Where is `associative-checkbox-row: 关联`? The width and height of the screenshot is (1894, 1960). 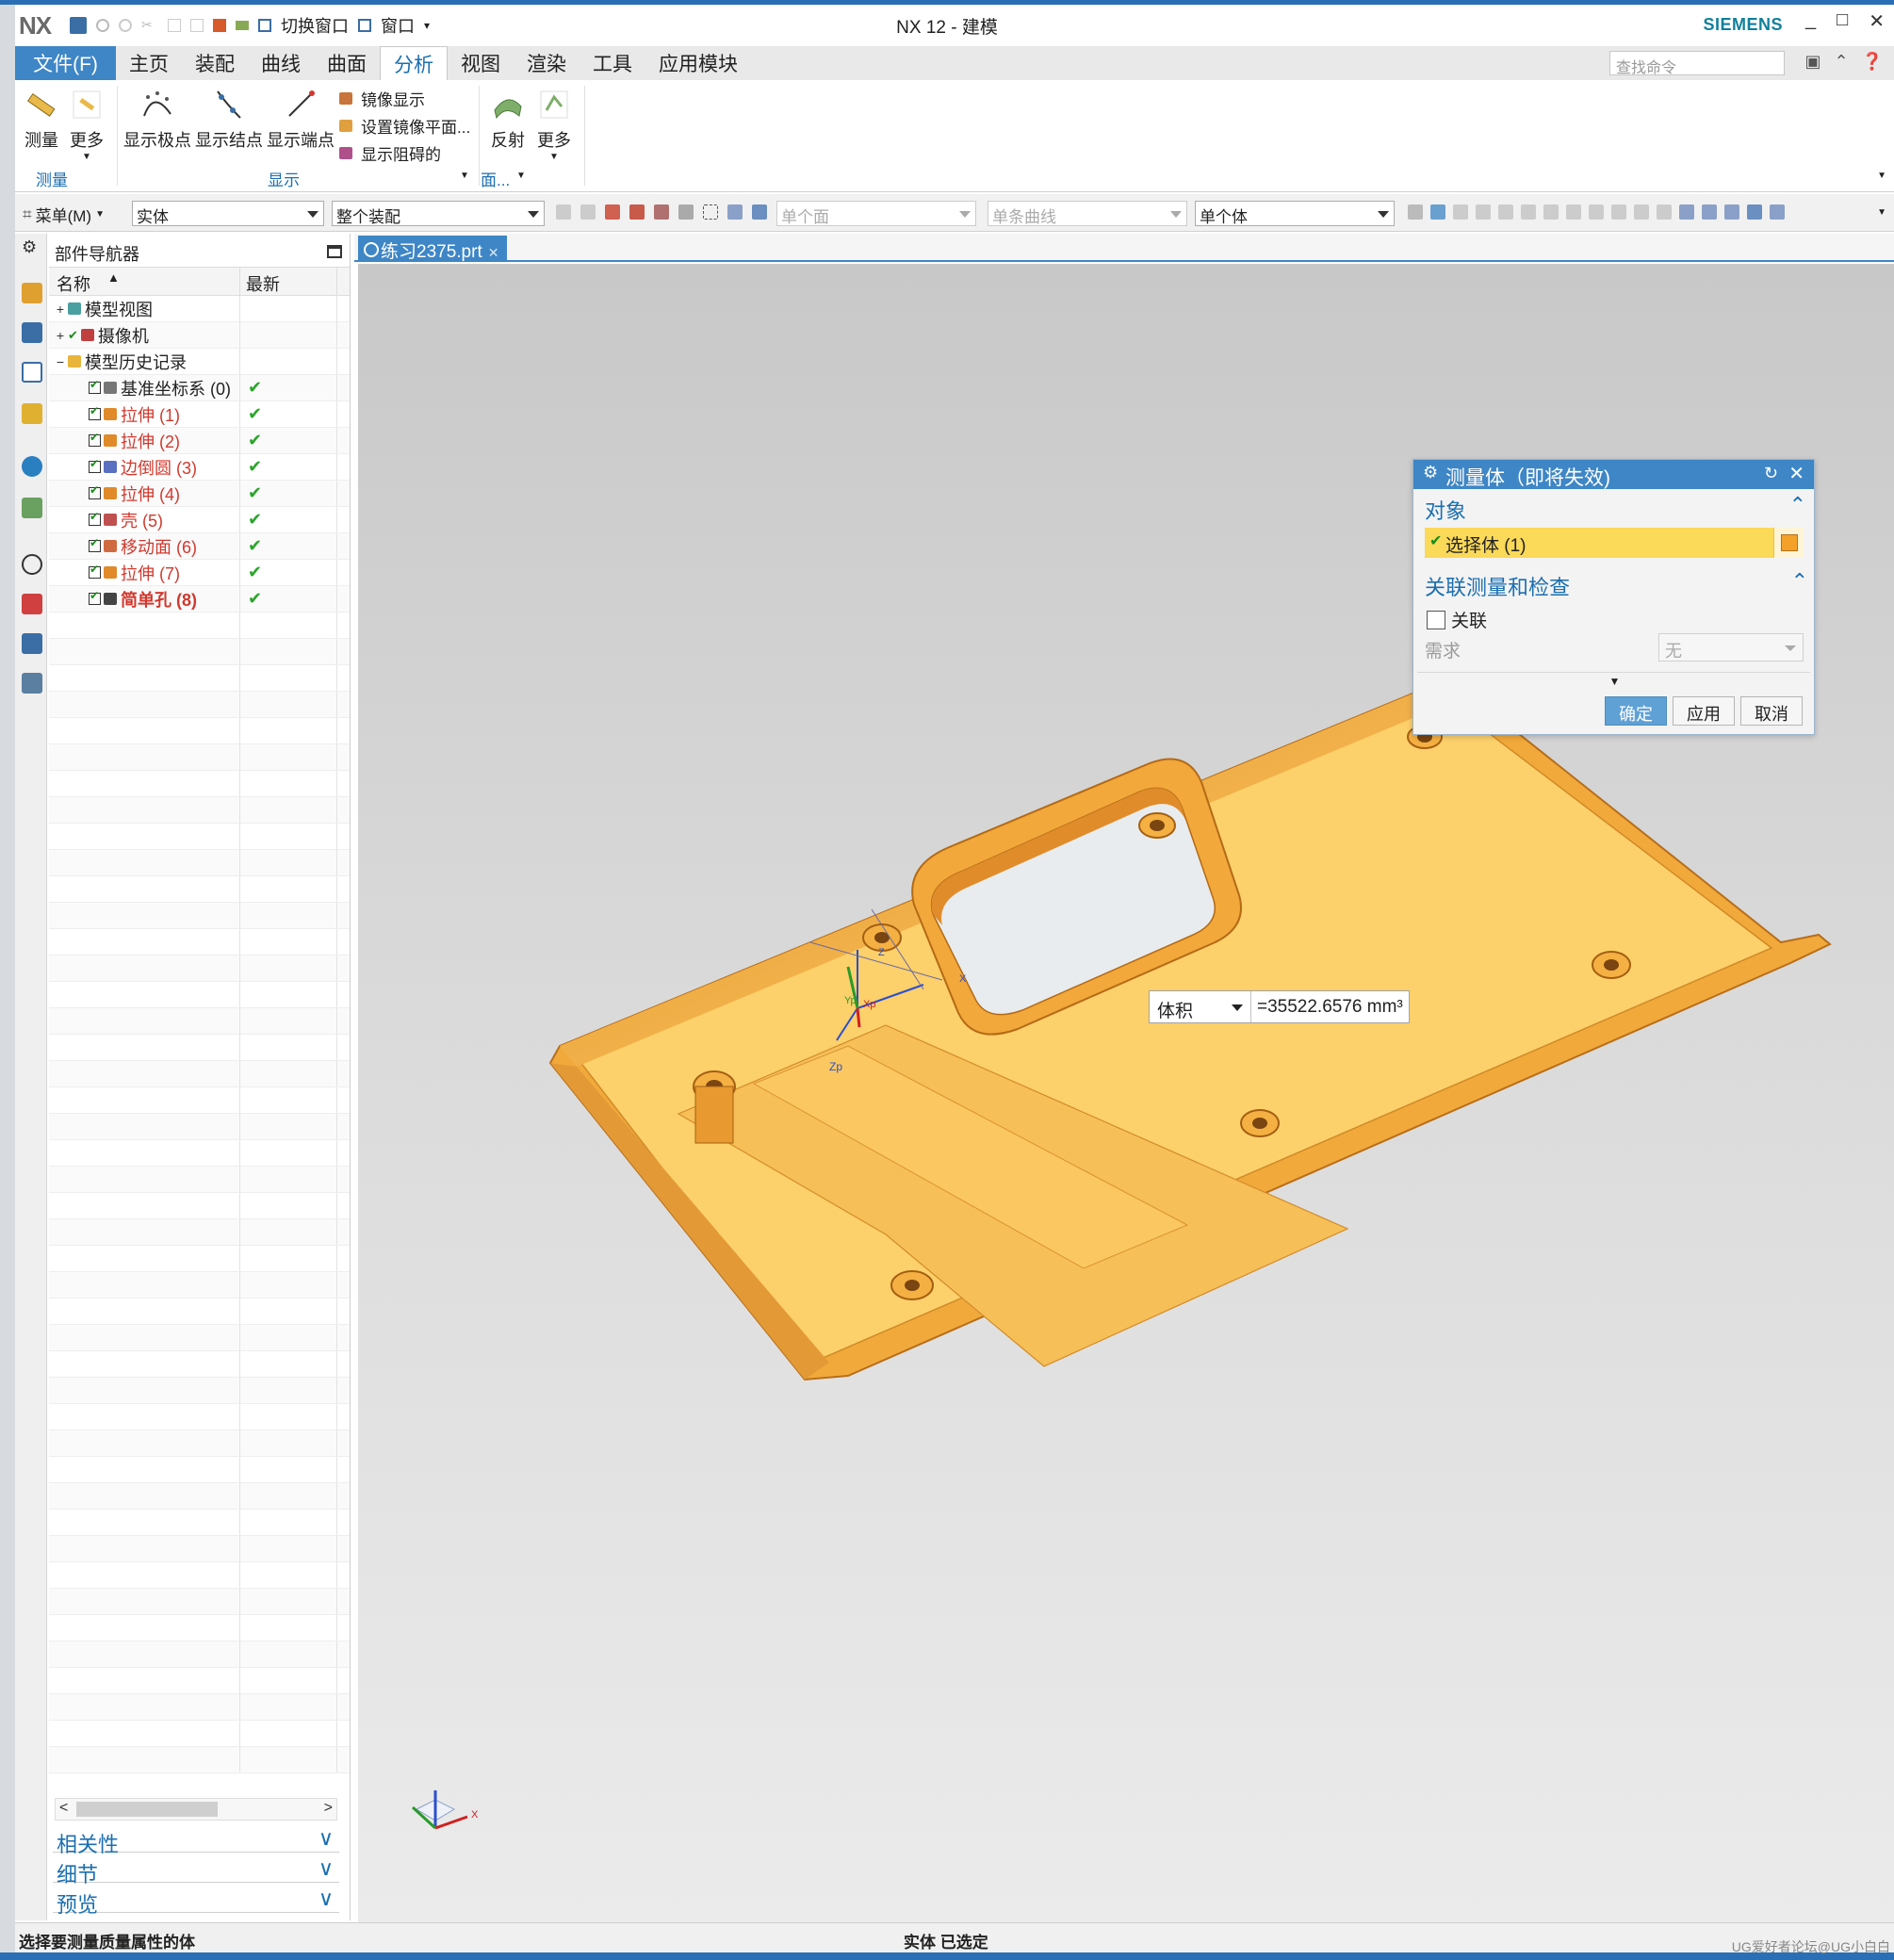 associative-checkbox-row: 关联 is located at coordinates (1457, 619).